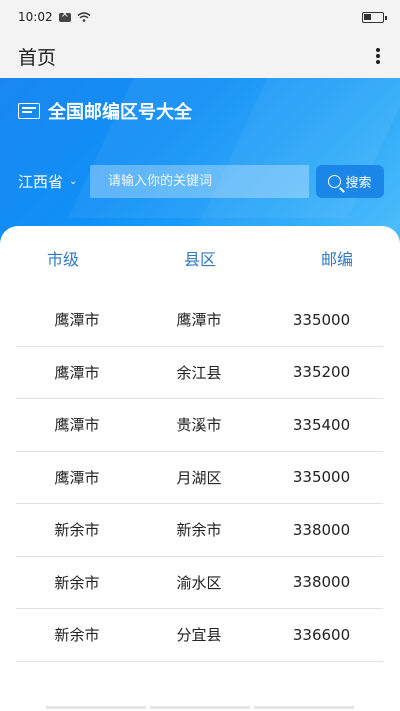  I want to click on district-cell: 月湖区, so click(199, 477).